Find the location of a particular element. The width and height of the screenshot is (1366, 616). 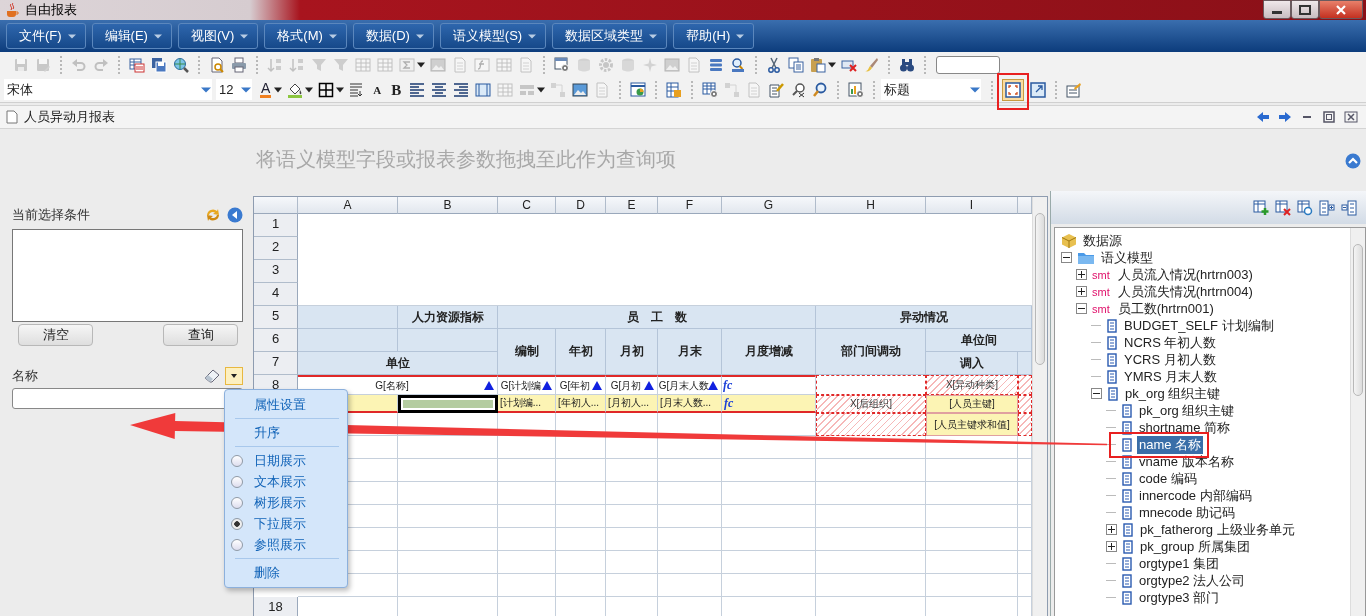

menu-item: 属性设置 is located at coordinates (286, 404).